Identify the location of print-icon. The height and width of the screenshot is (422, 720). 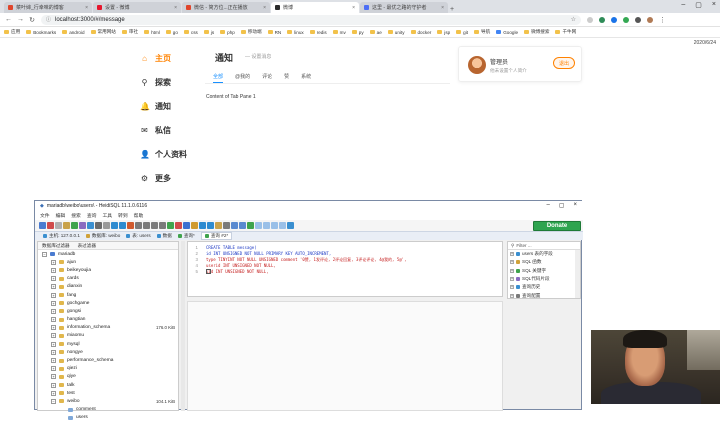
(106, 225).